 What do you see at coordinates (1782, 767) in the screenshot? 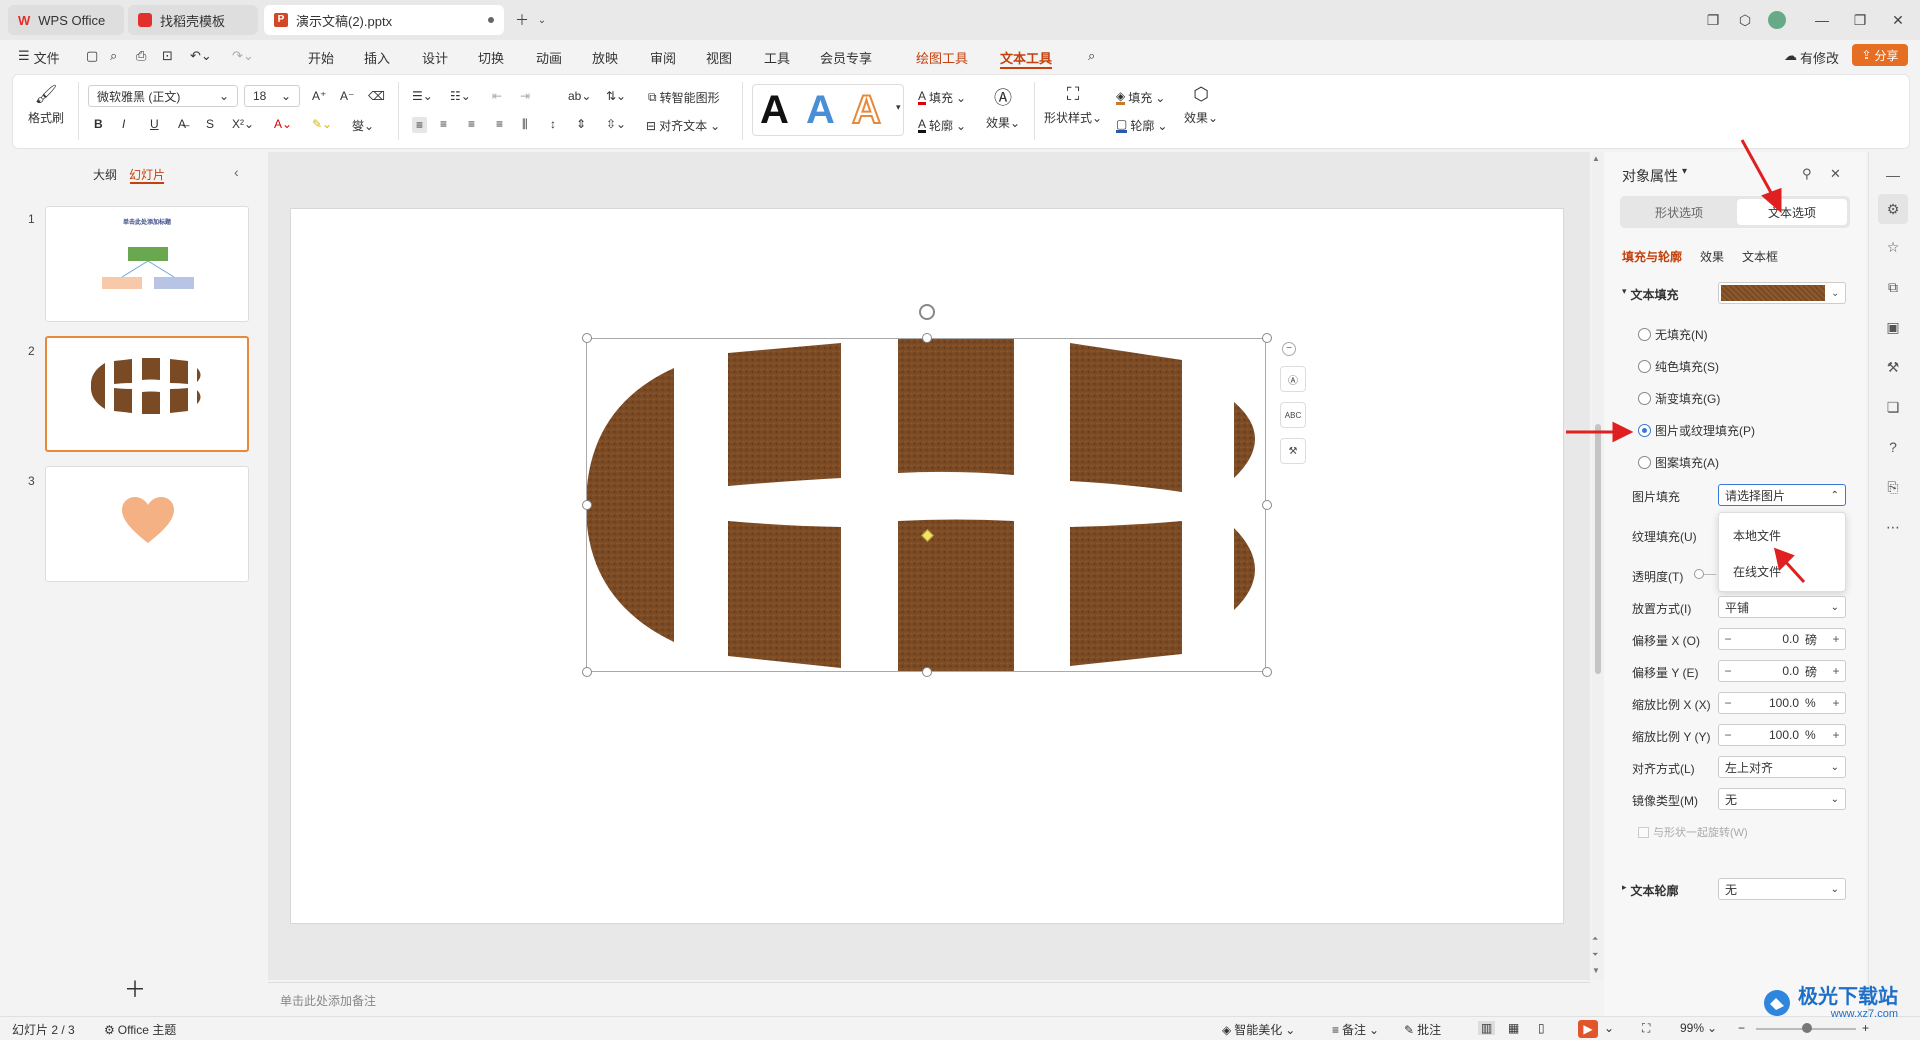
I see `align-select: 左上对齐 ⌄` at bounding box center [1782, 767].